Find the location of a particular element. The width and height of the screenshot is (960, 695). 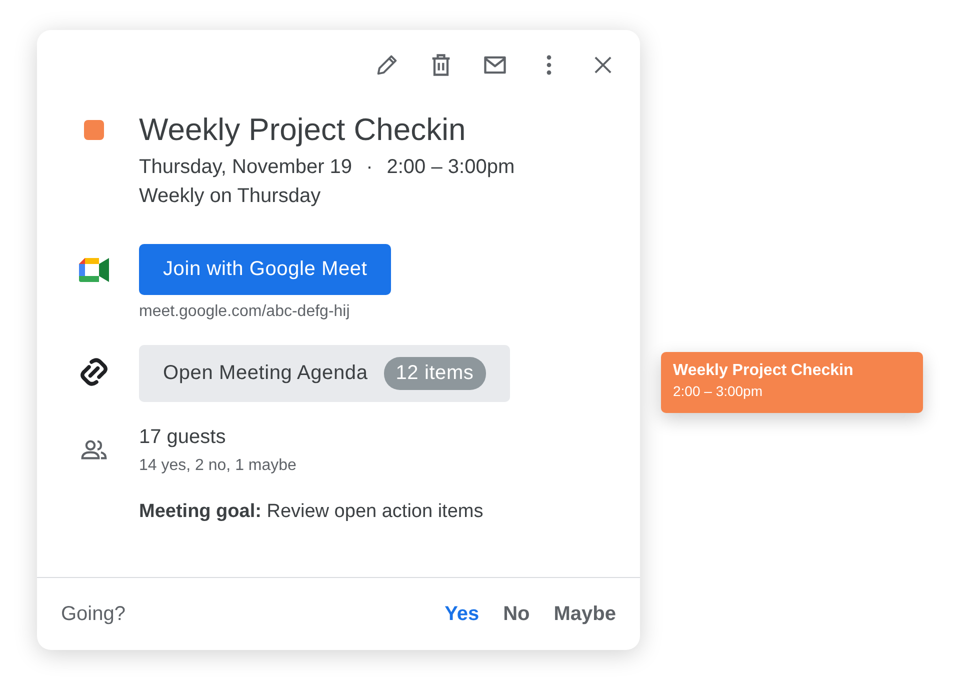

event-time: 2:00 – 3:00pm is located at coordinates (450, 167).